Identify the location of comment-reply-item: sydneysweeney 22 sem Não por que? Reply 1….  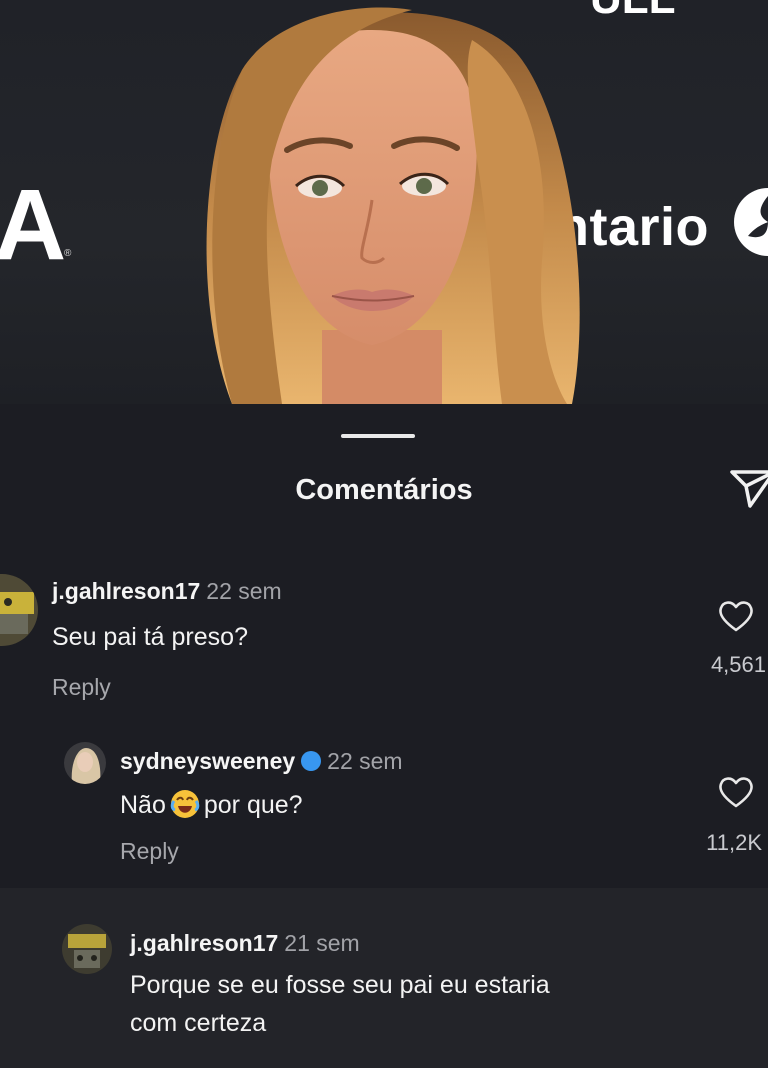
(384, 809).